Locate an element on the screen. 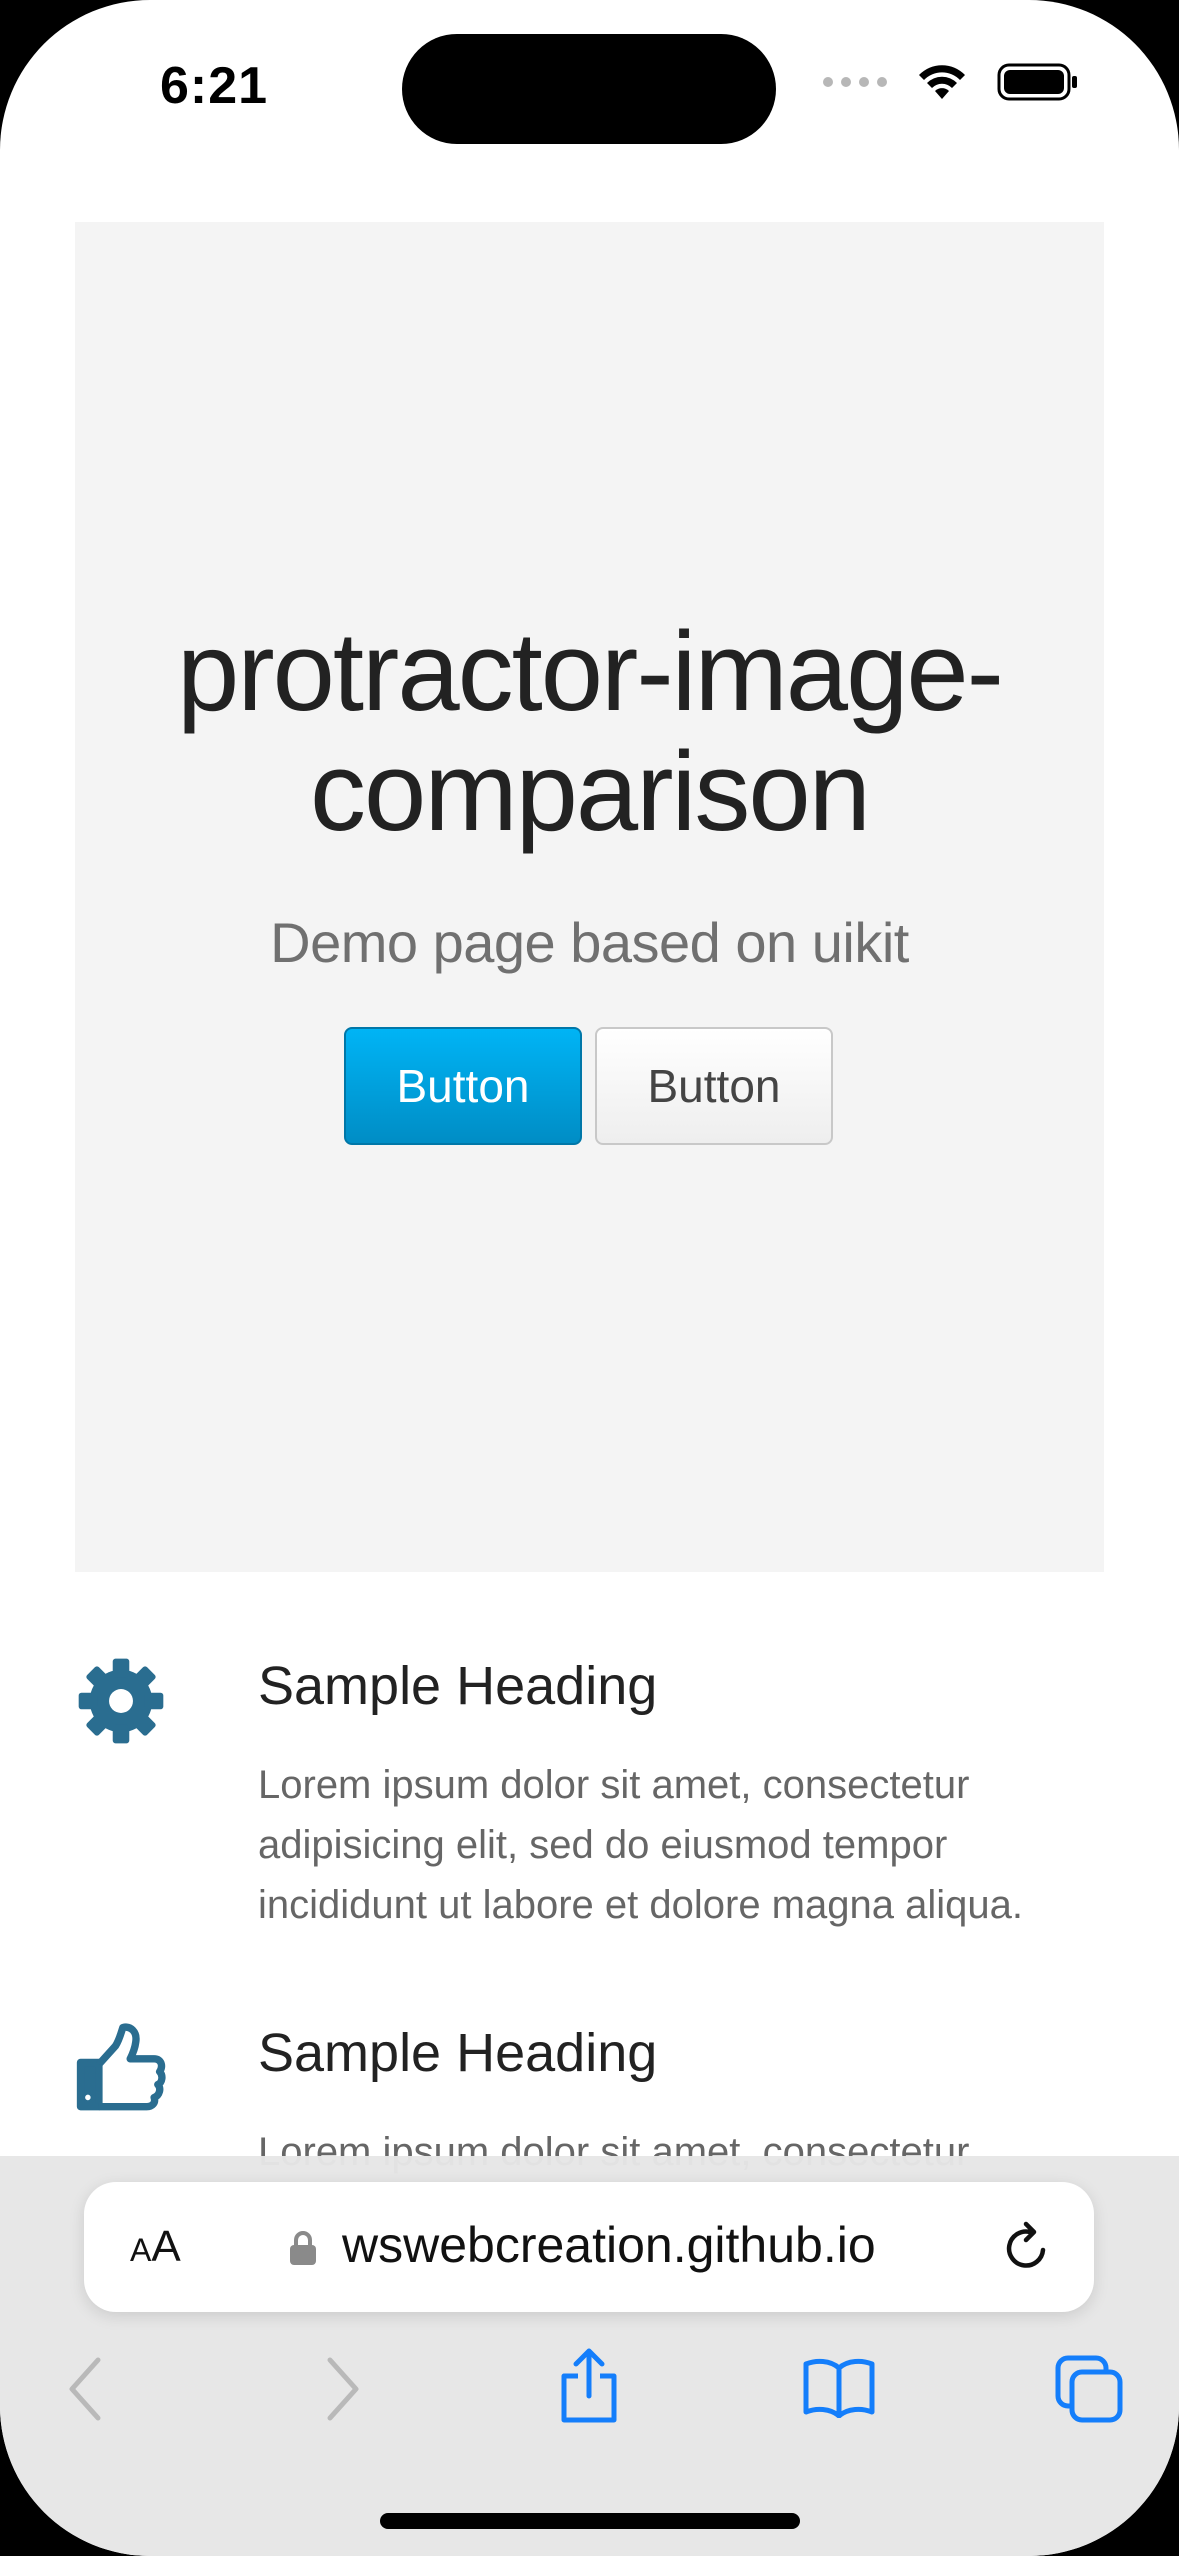  share-icon is located at coordinates (589, 2386).